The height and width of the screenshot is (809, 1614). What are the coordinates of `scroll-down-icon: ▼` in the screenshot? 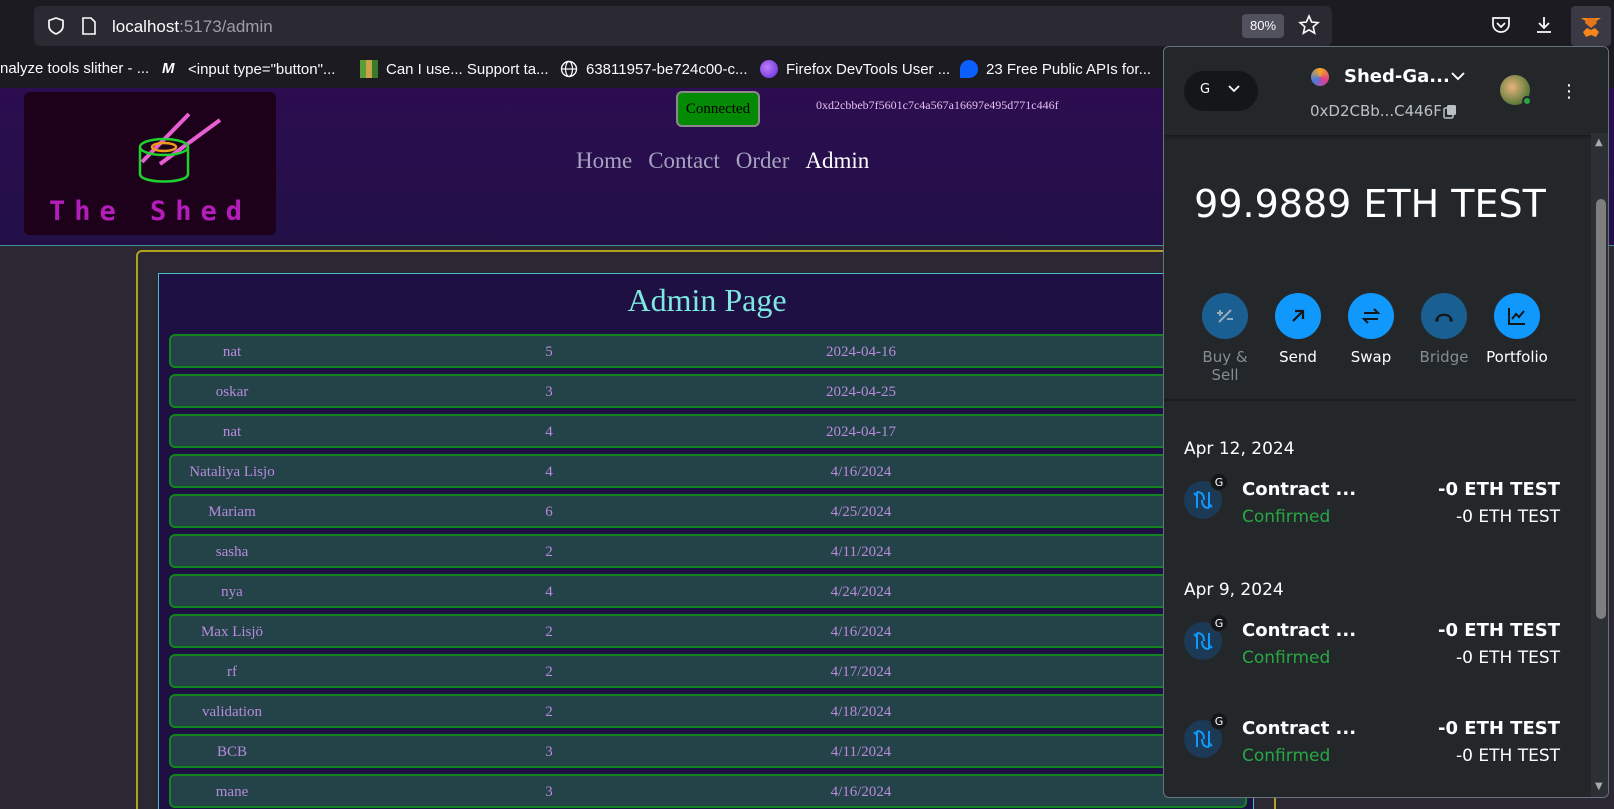 It's located at (1599, 786).